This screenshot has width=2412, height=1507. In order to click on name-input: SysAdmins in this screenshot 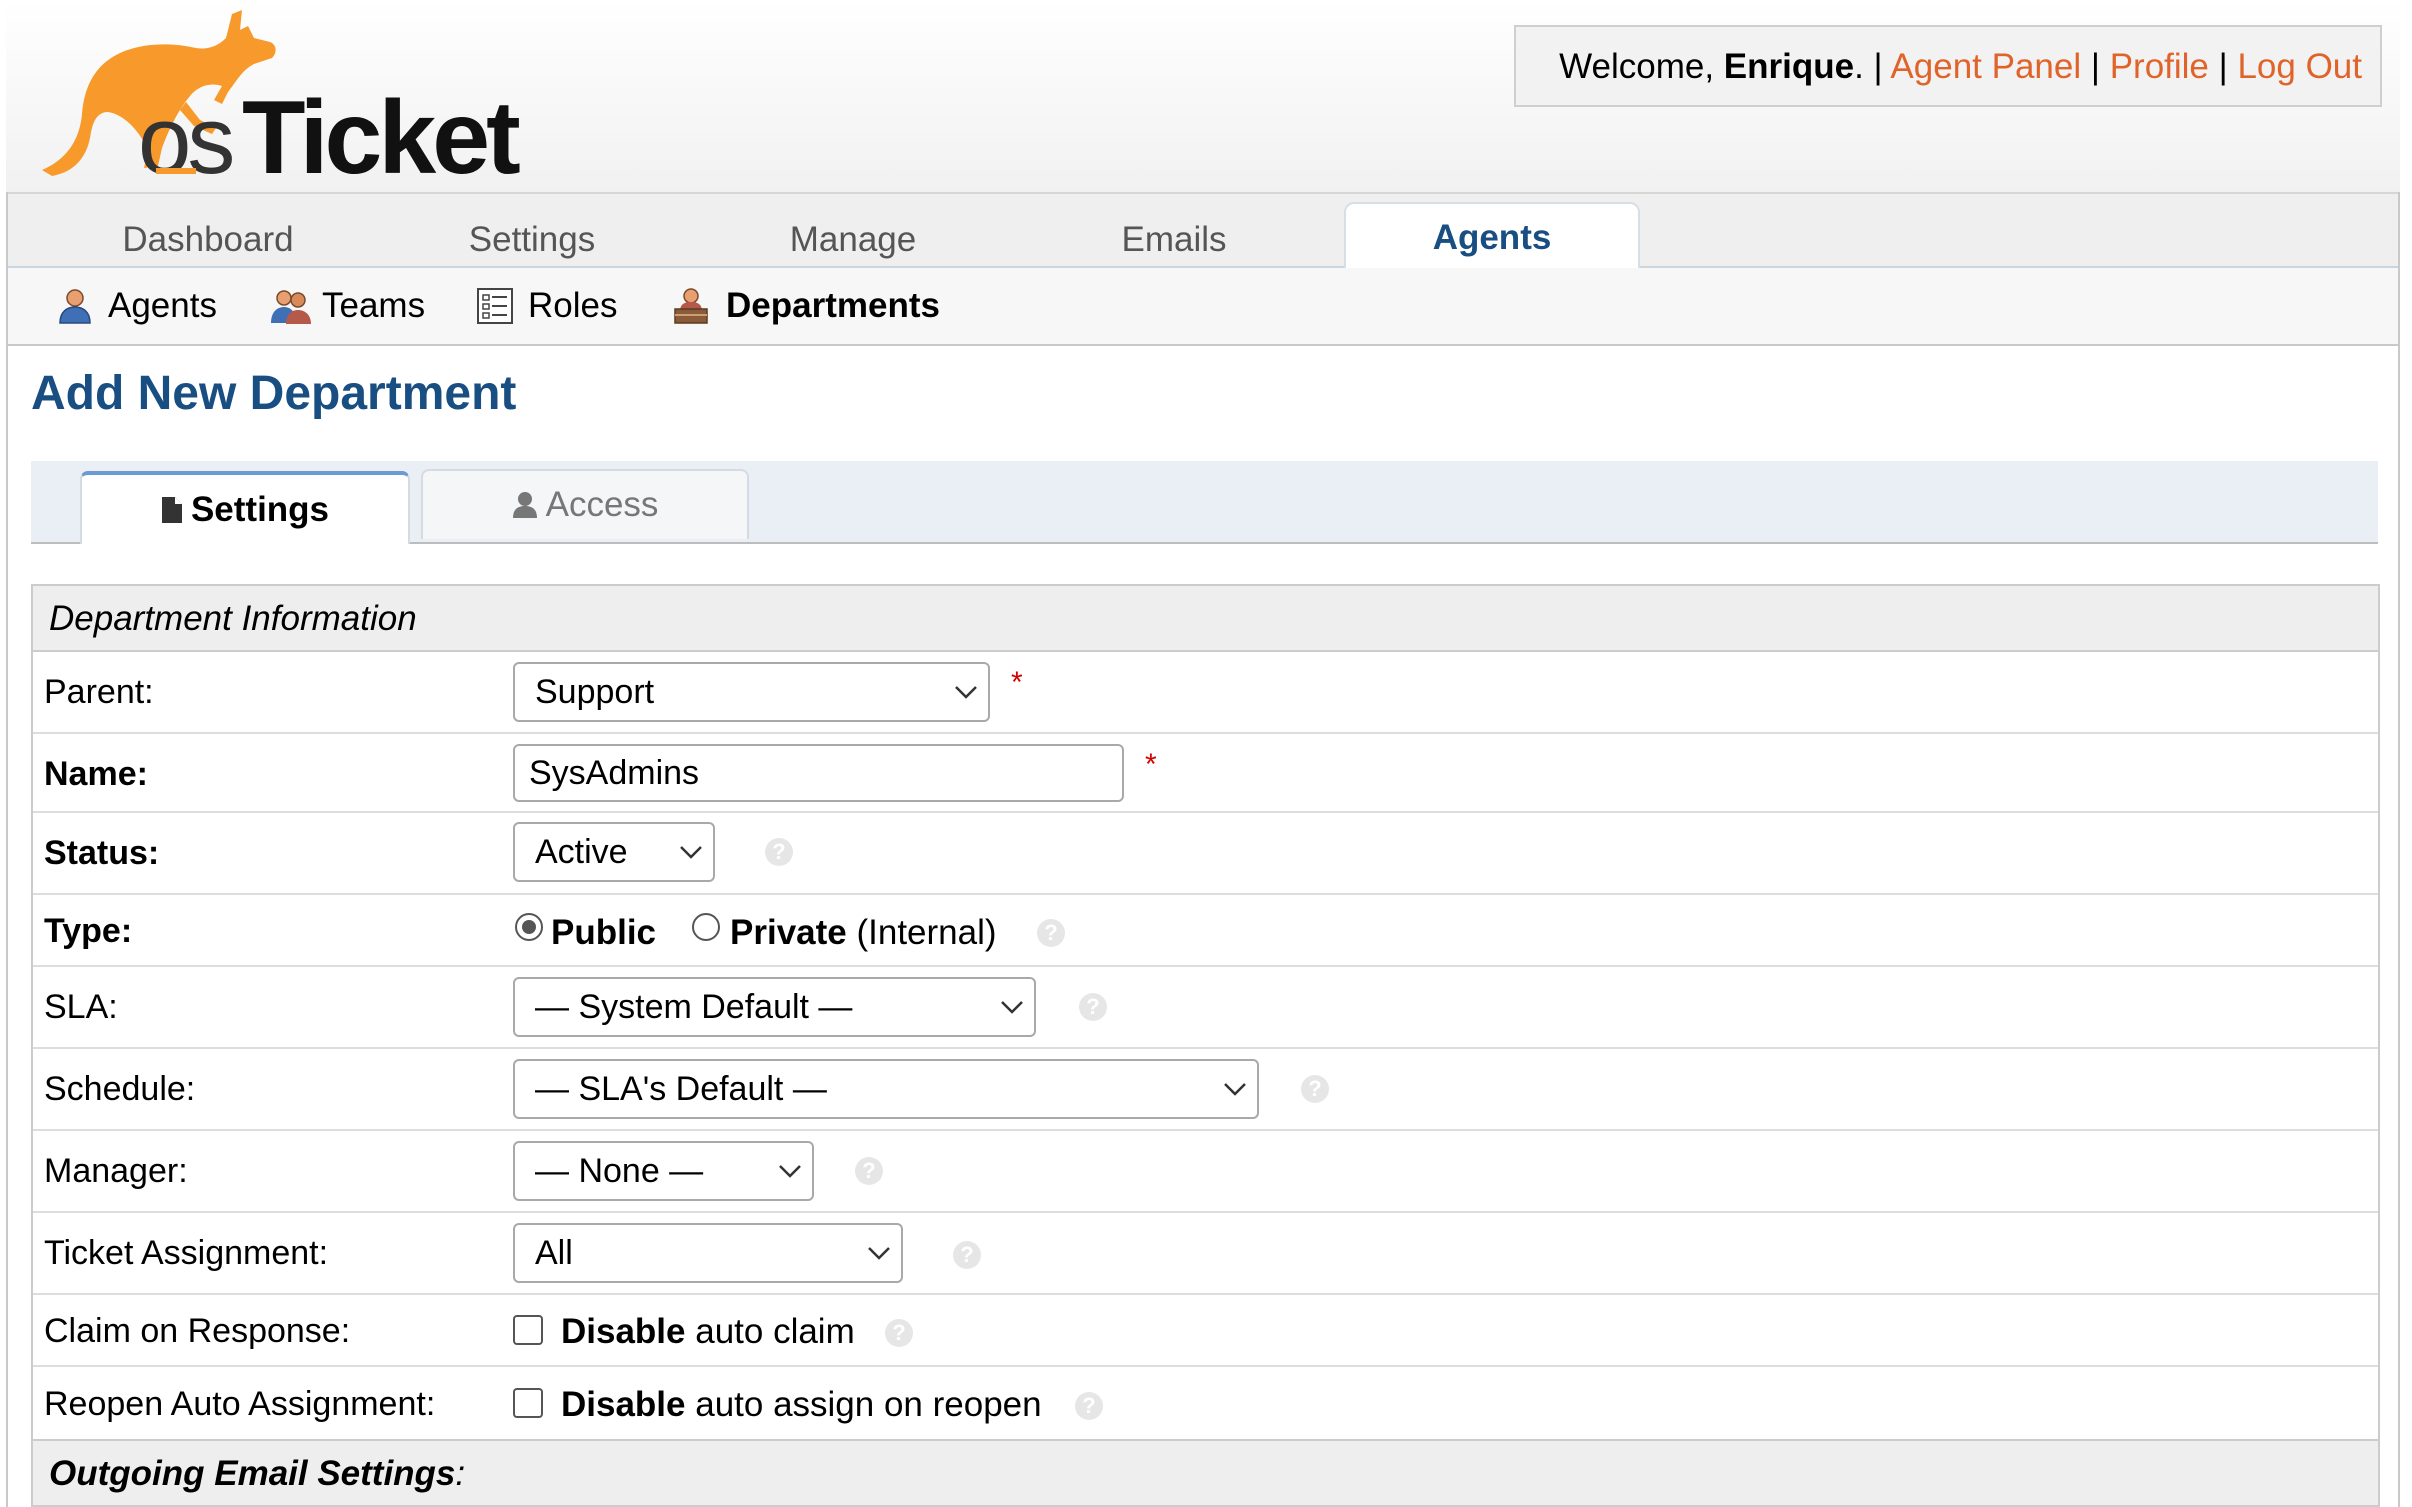, I will do `click(818, 773)`.